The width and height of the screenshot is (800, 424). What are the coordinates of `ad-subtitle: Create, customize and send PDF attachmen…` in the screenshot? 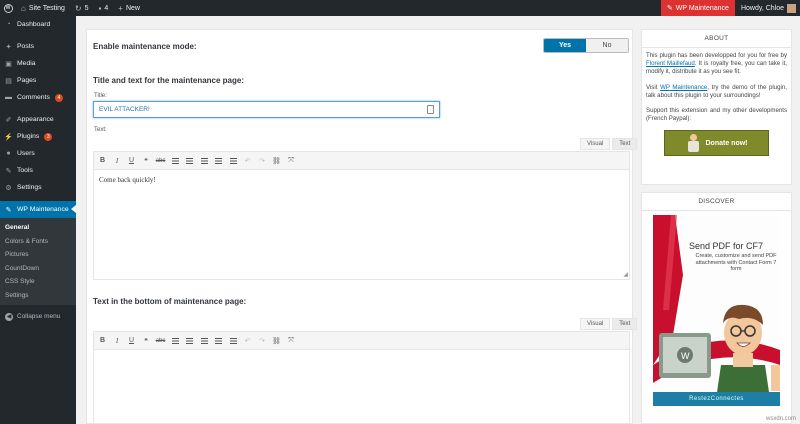 It's located at (736, 262).